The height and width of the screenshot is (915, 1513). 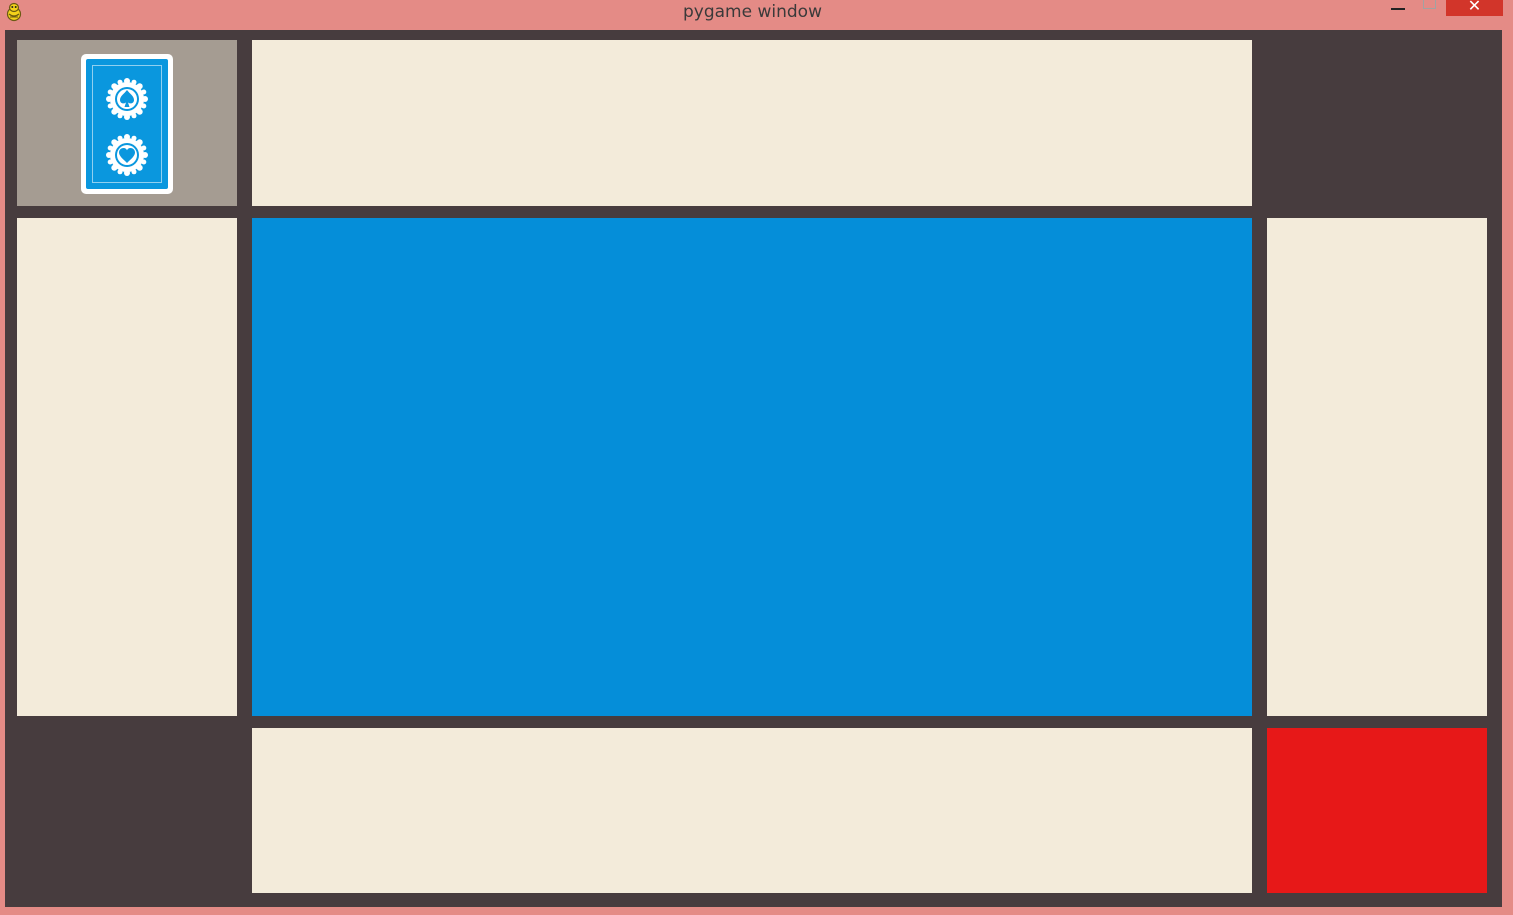 I want to click on red-action-button, so click(x=1377, y=810).